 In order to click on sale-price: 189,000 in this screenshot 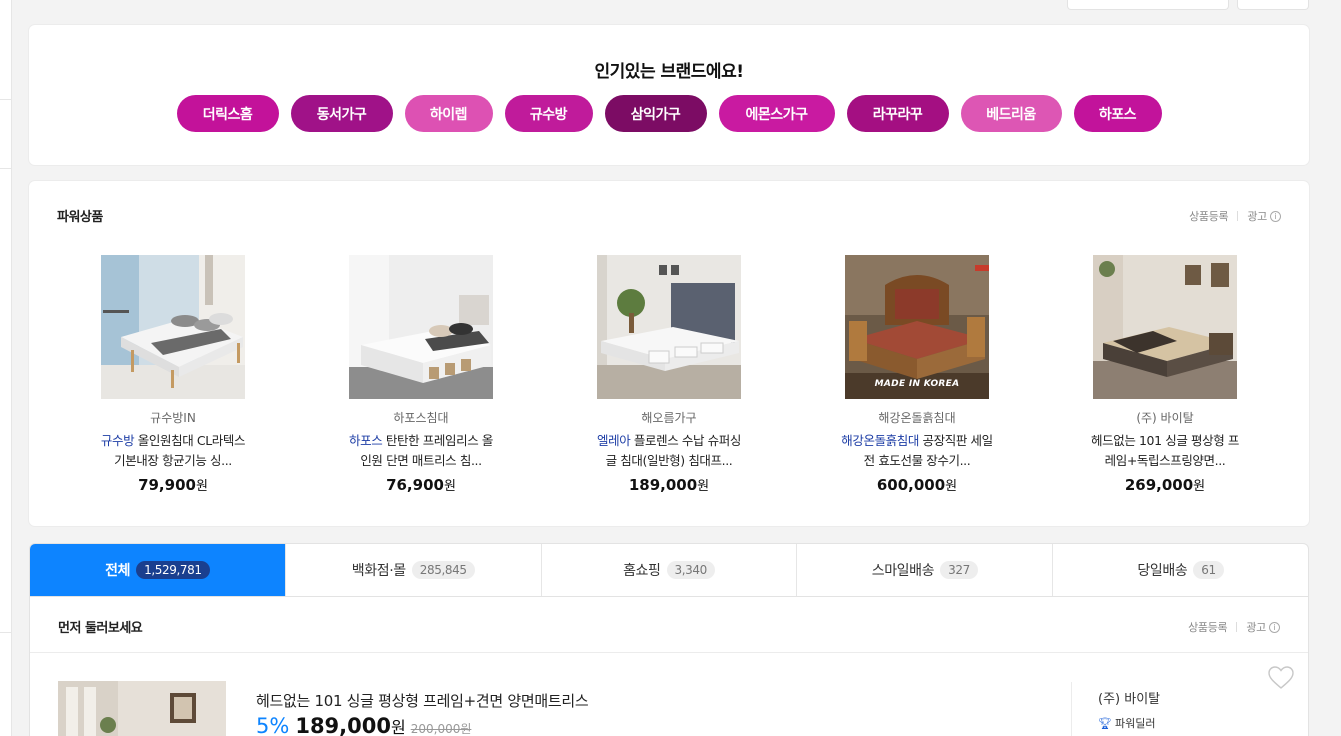, I will do `click(343, 725)`.